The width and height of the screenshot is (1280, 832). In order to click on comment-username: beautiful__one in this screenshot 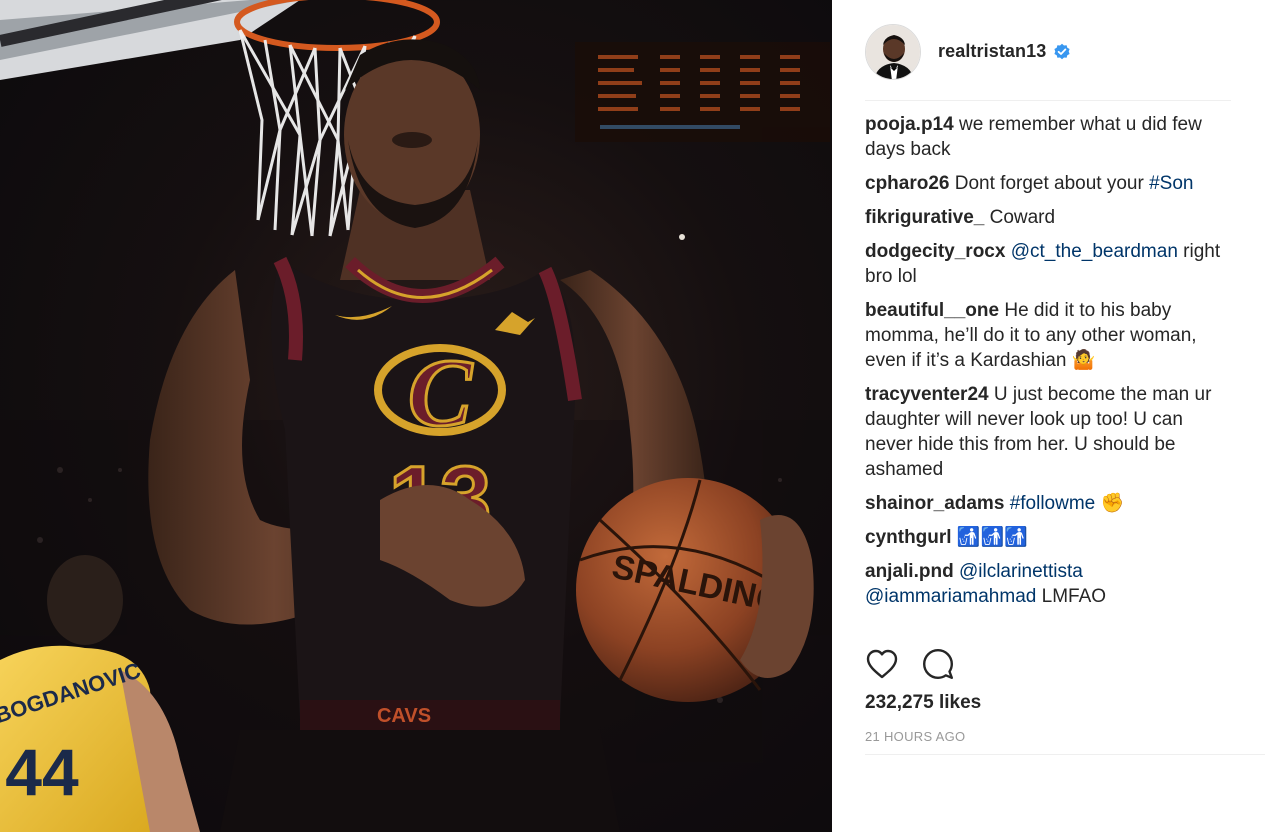, I will do `click(932, 310)`.